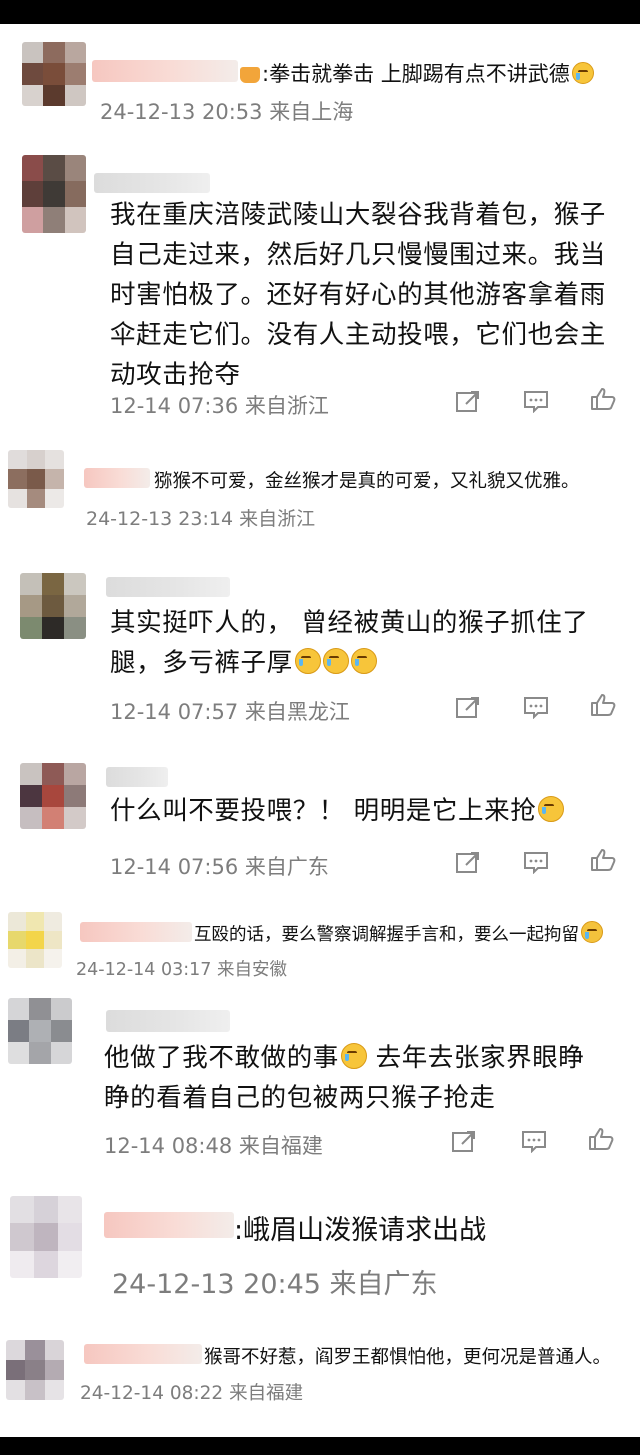  Describe the element at coordinates (144, 970) in the screenshot. I see `timestamp: 24-12-14 03:17` at that location.